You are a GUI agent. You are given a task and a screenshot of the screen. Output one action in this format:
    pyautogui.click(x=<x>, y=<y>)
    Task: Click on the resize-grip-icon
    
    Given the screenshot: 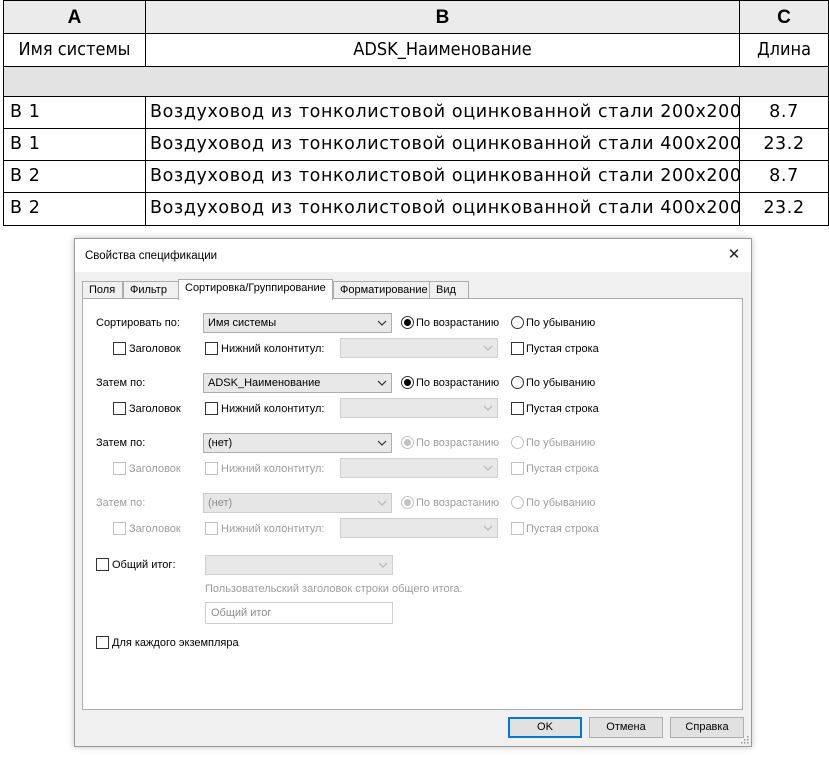 What is the action you would take?
    pyautogui.click(x=744, y=739)
    